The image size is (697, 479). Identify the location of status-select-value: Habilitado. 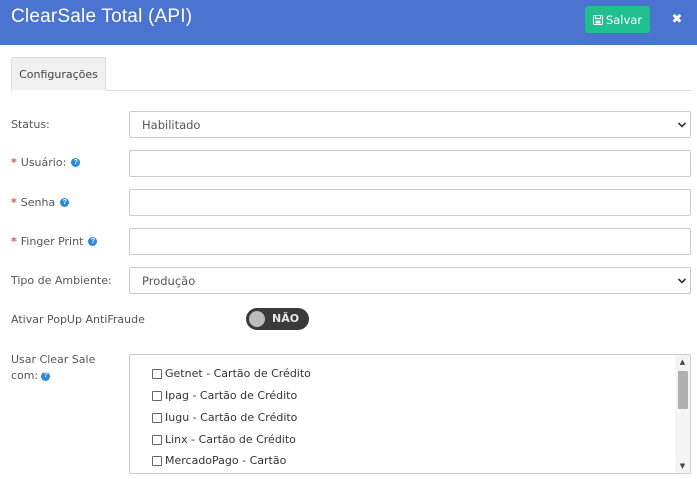
(171, 124).